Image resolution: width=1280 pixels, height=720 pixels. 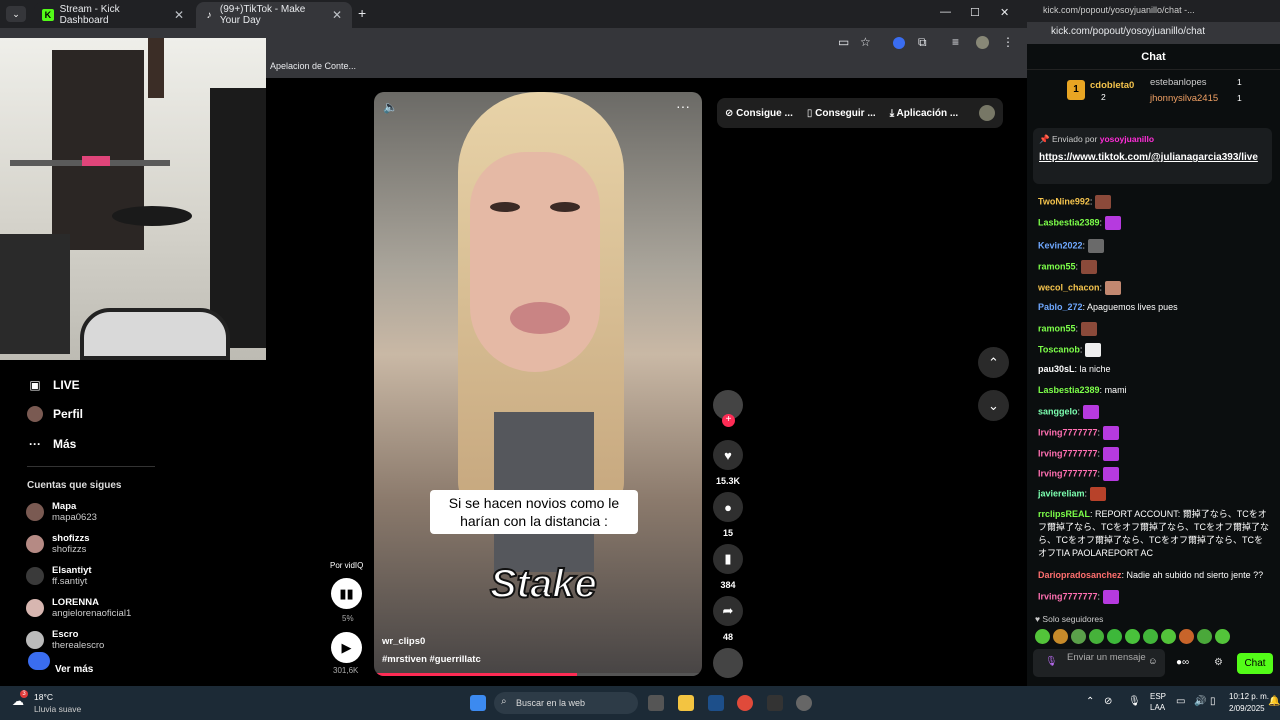 I want to click on extensions-puzzle-icon: ⧉, so click(x=922, y=42).